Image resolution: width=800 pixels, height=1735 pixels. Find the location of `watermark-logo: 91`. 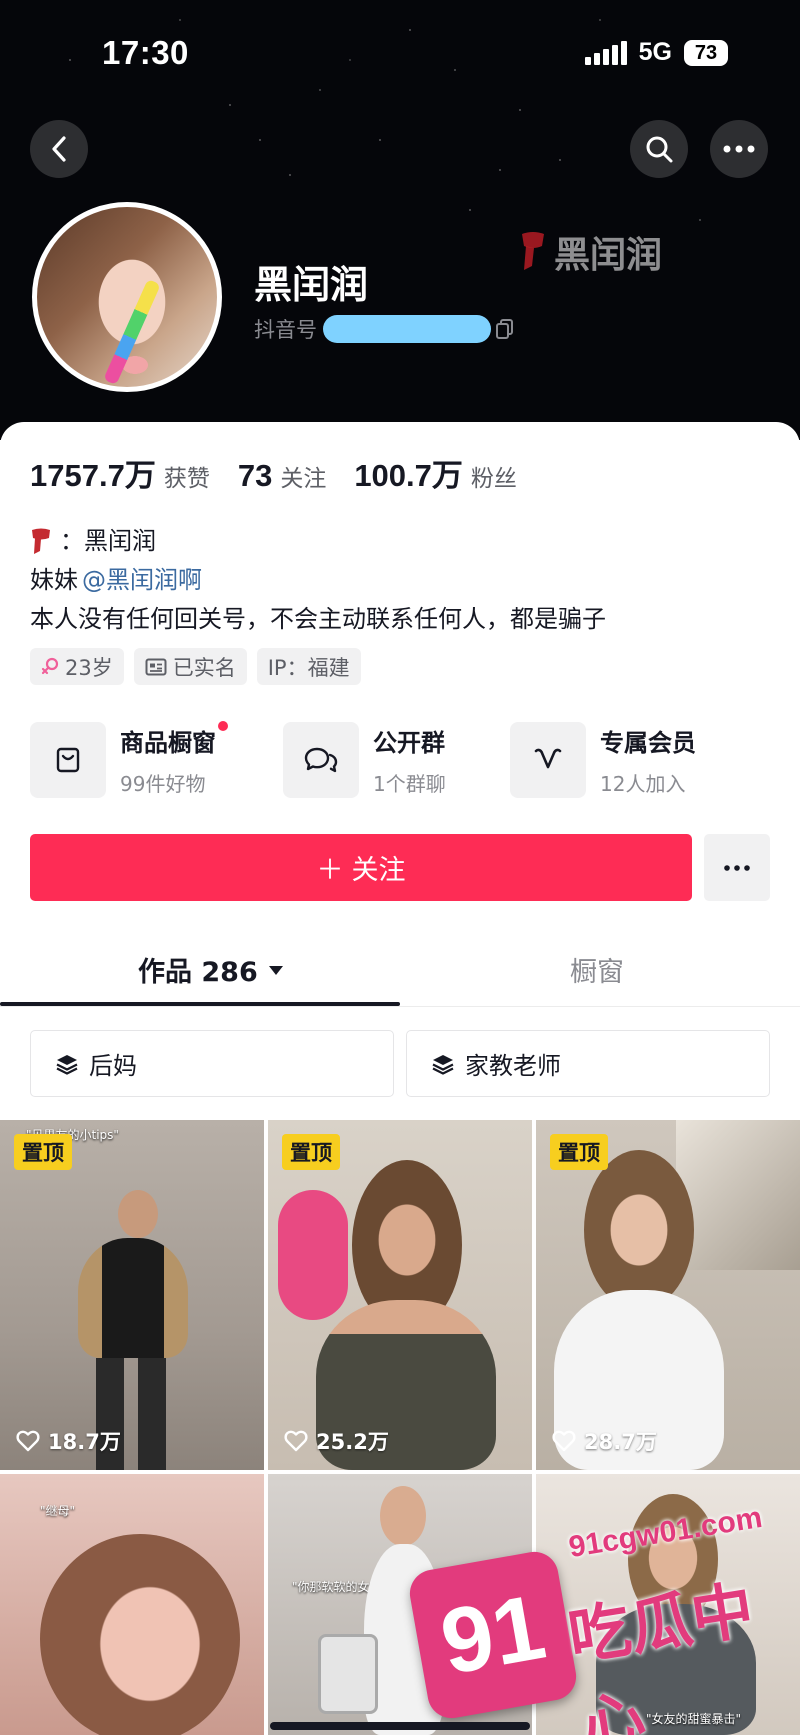

watermark-logo: 91 is located at coordinates (493, 1635).